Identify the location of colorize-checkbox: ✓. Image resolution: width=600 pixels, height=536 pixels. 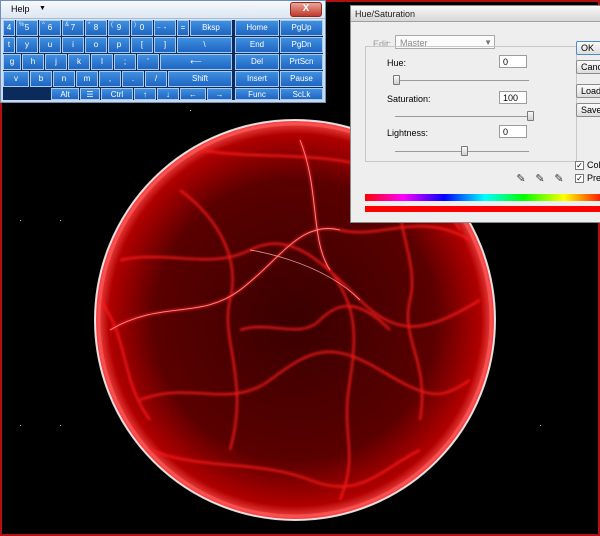
(579, 165).